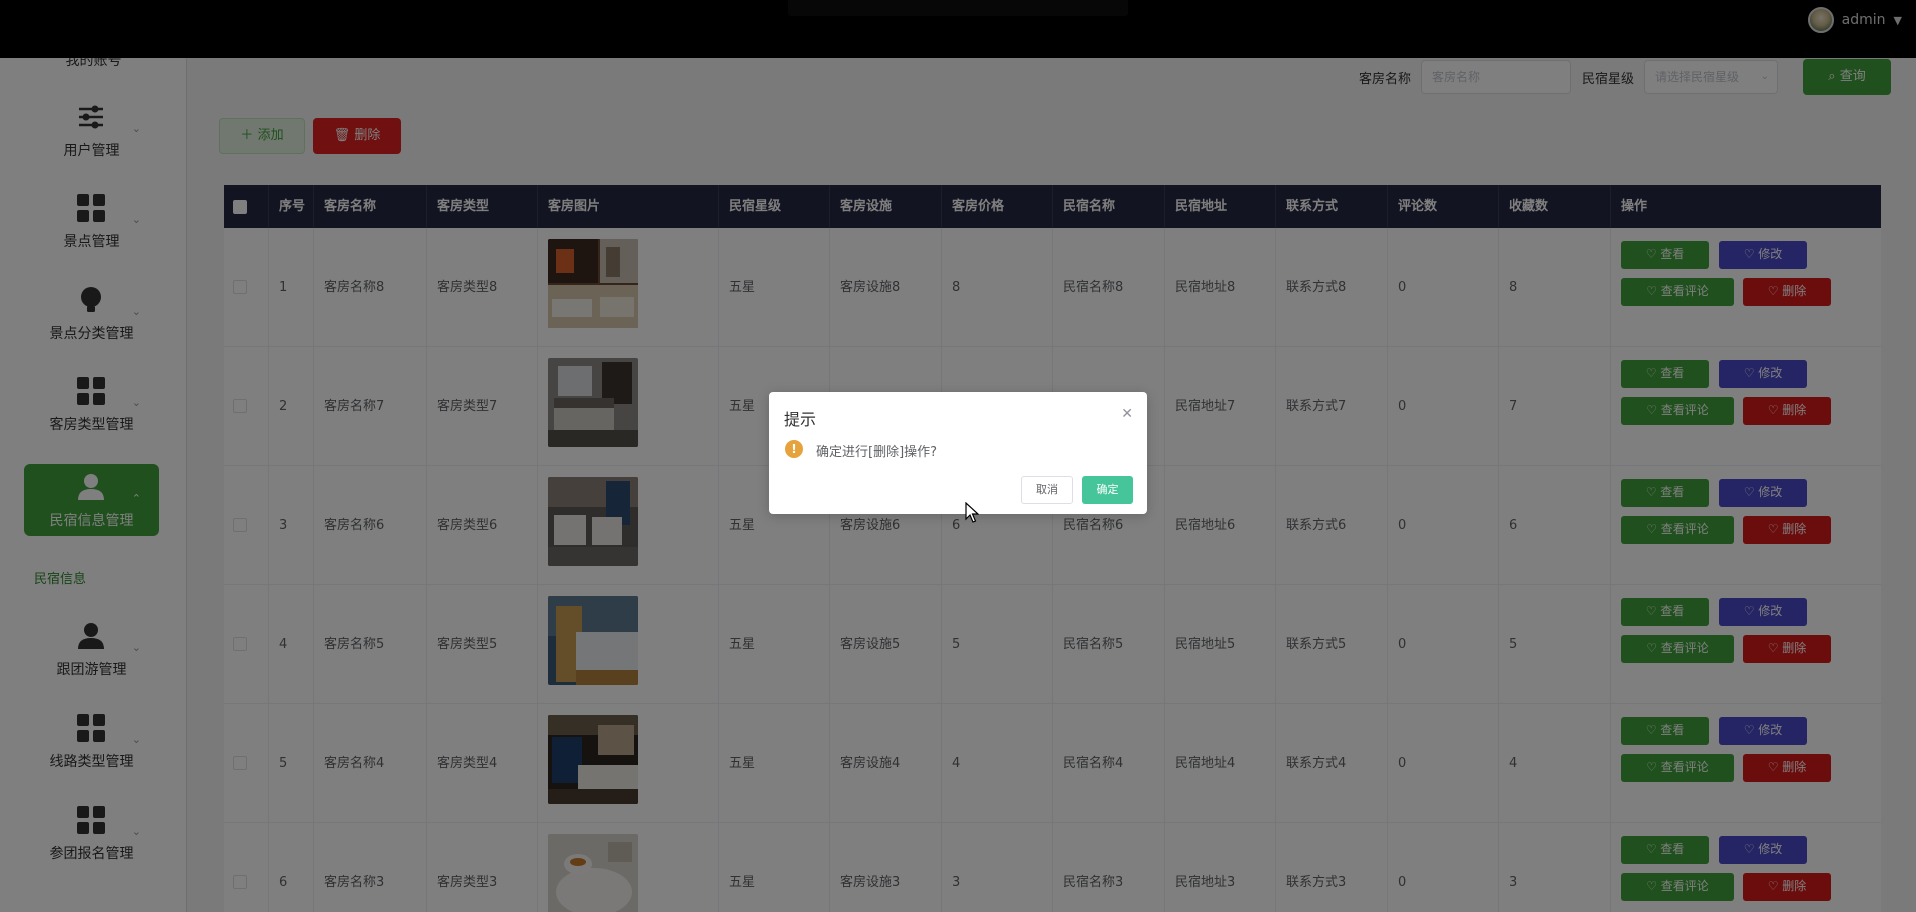 The height and width of the screenshot is (912, 1916). I want to click on dialog-title: 提示, so click(800, 419).